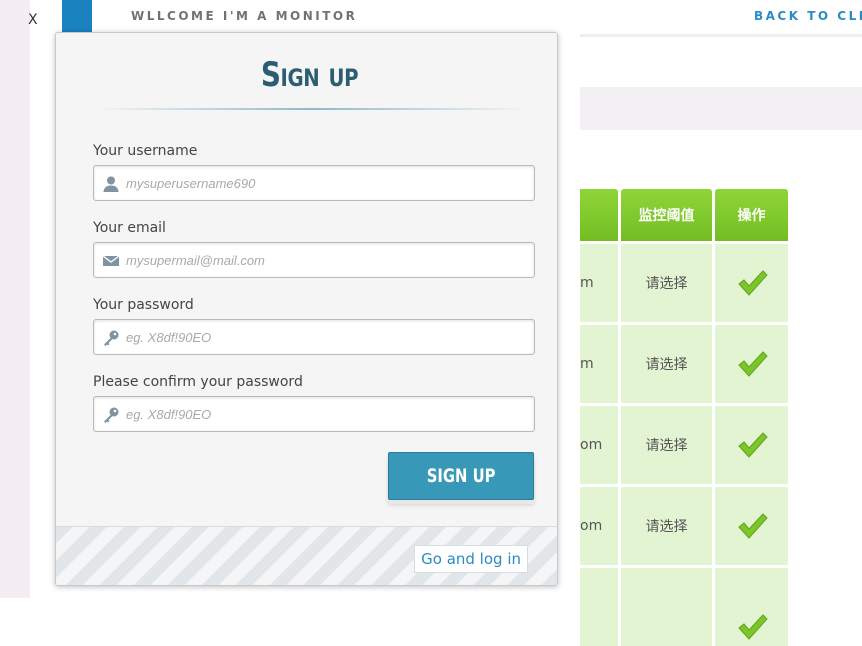  I want to click on signup-button: SIGN UP, so click(461, 476).